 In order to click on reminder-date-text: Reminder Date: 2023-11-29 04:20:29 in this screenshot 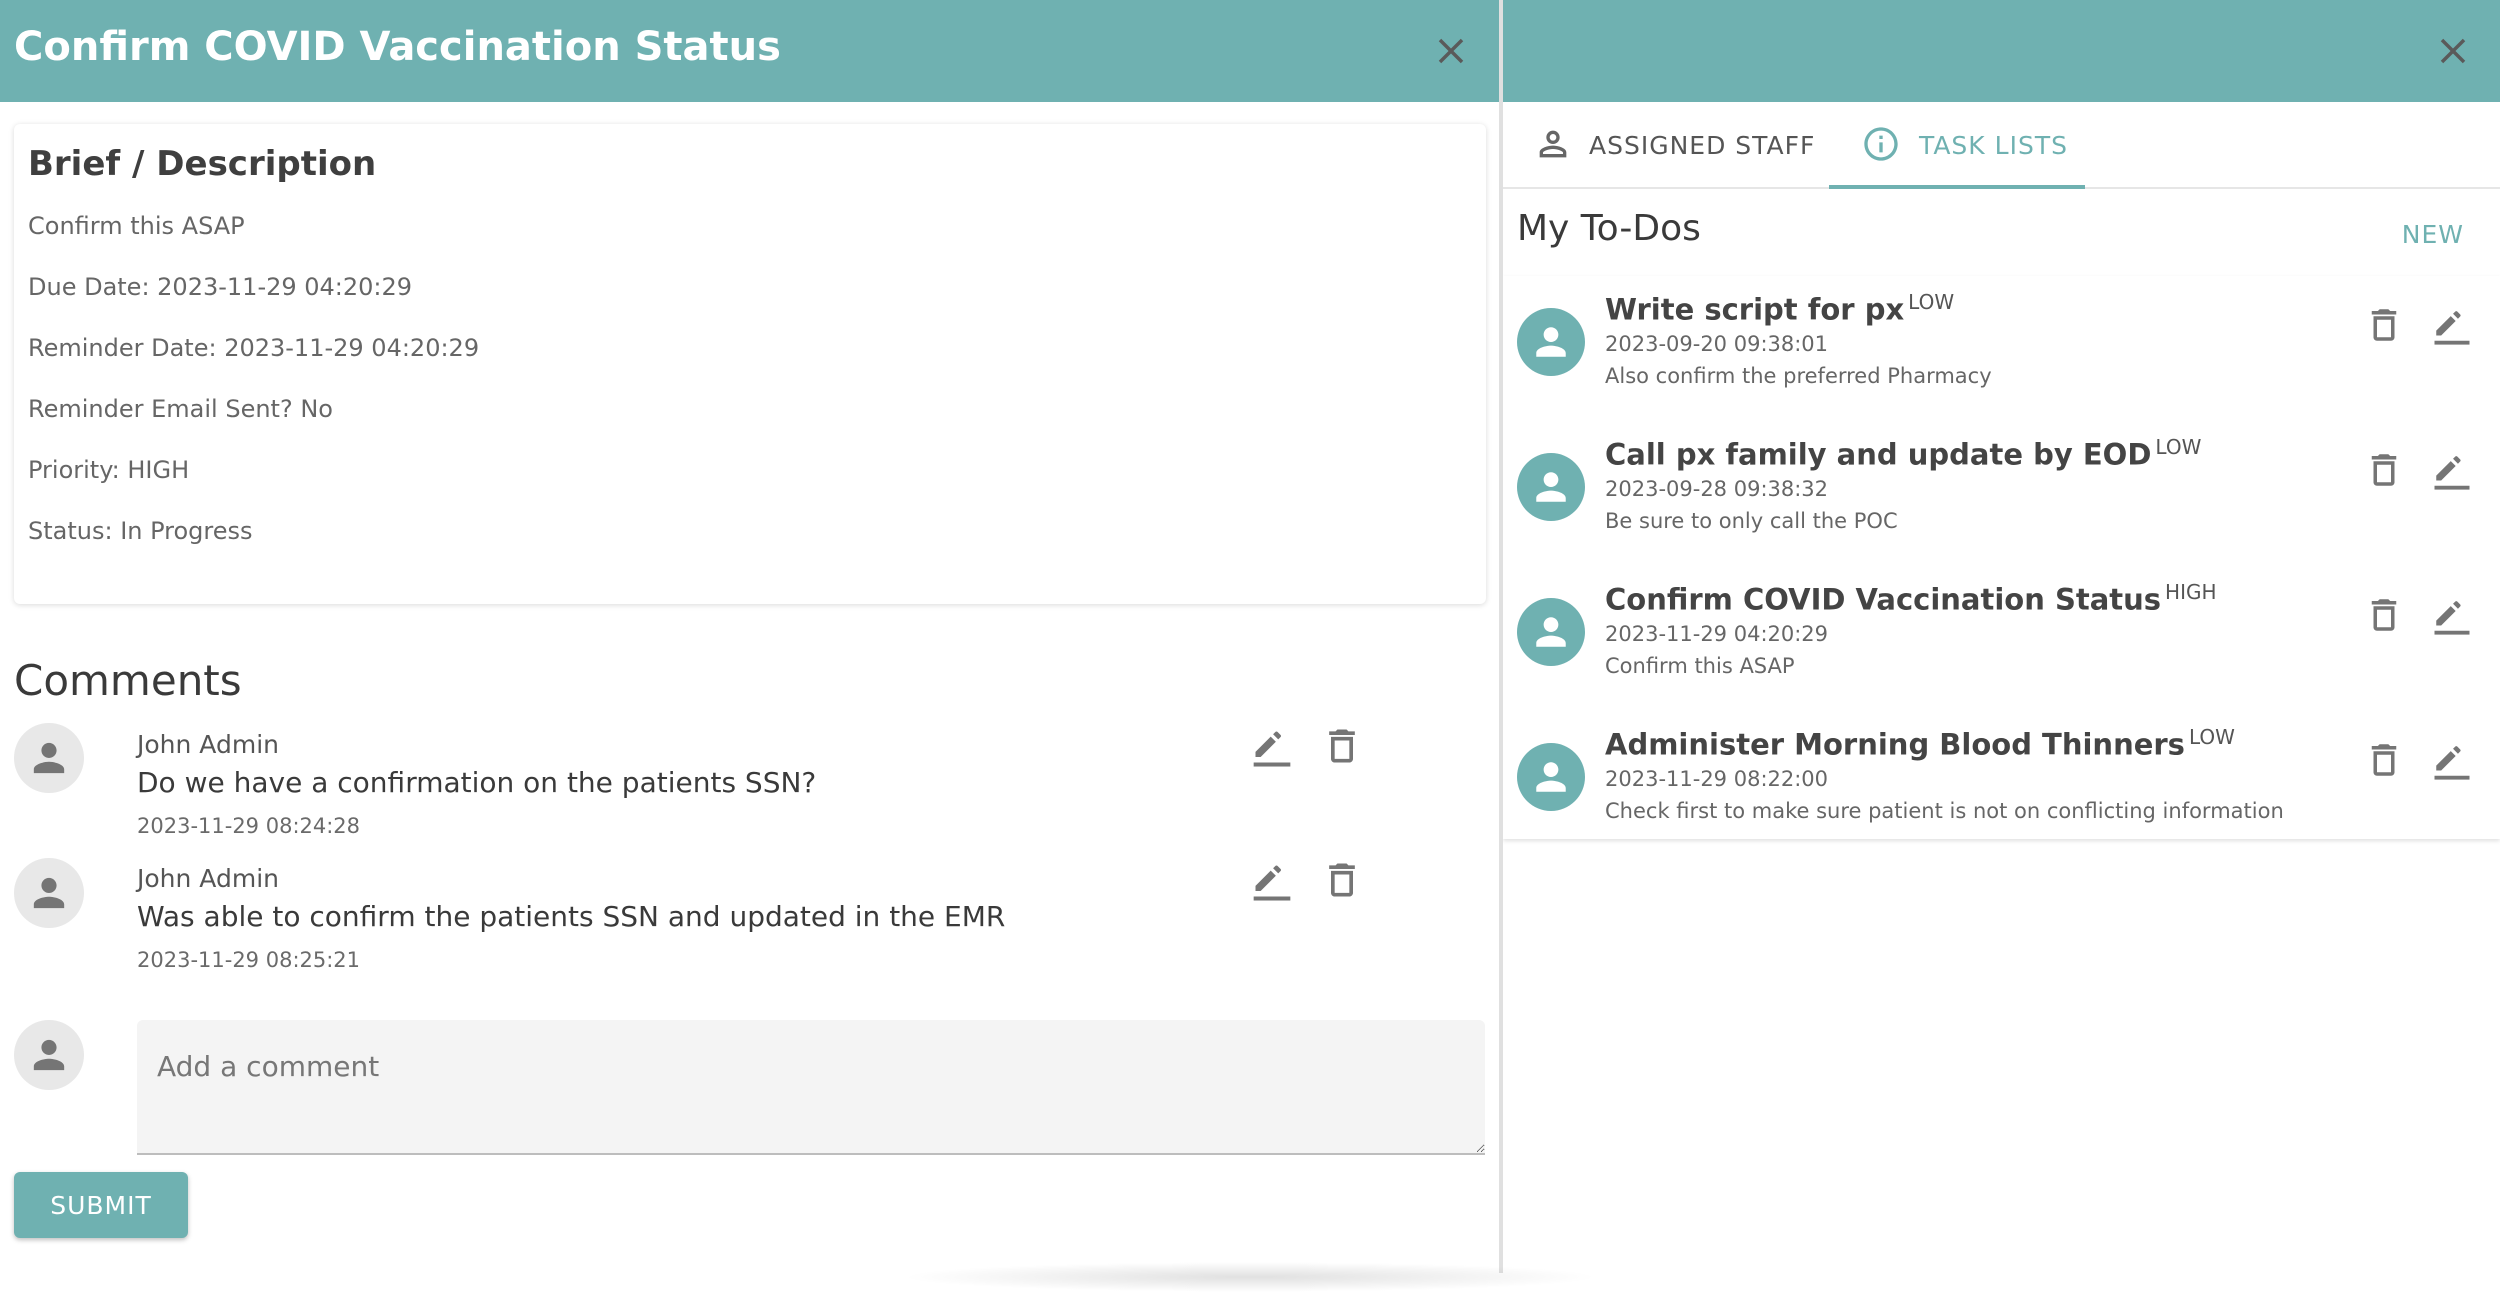, I will do `click(254, 348)`.